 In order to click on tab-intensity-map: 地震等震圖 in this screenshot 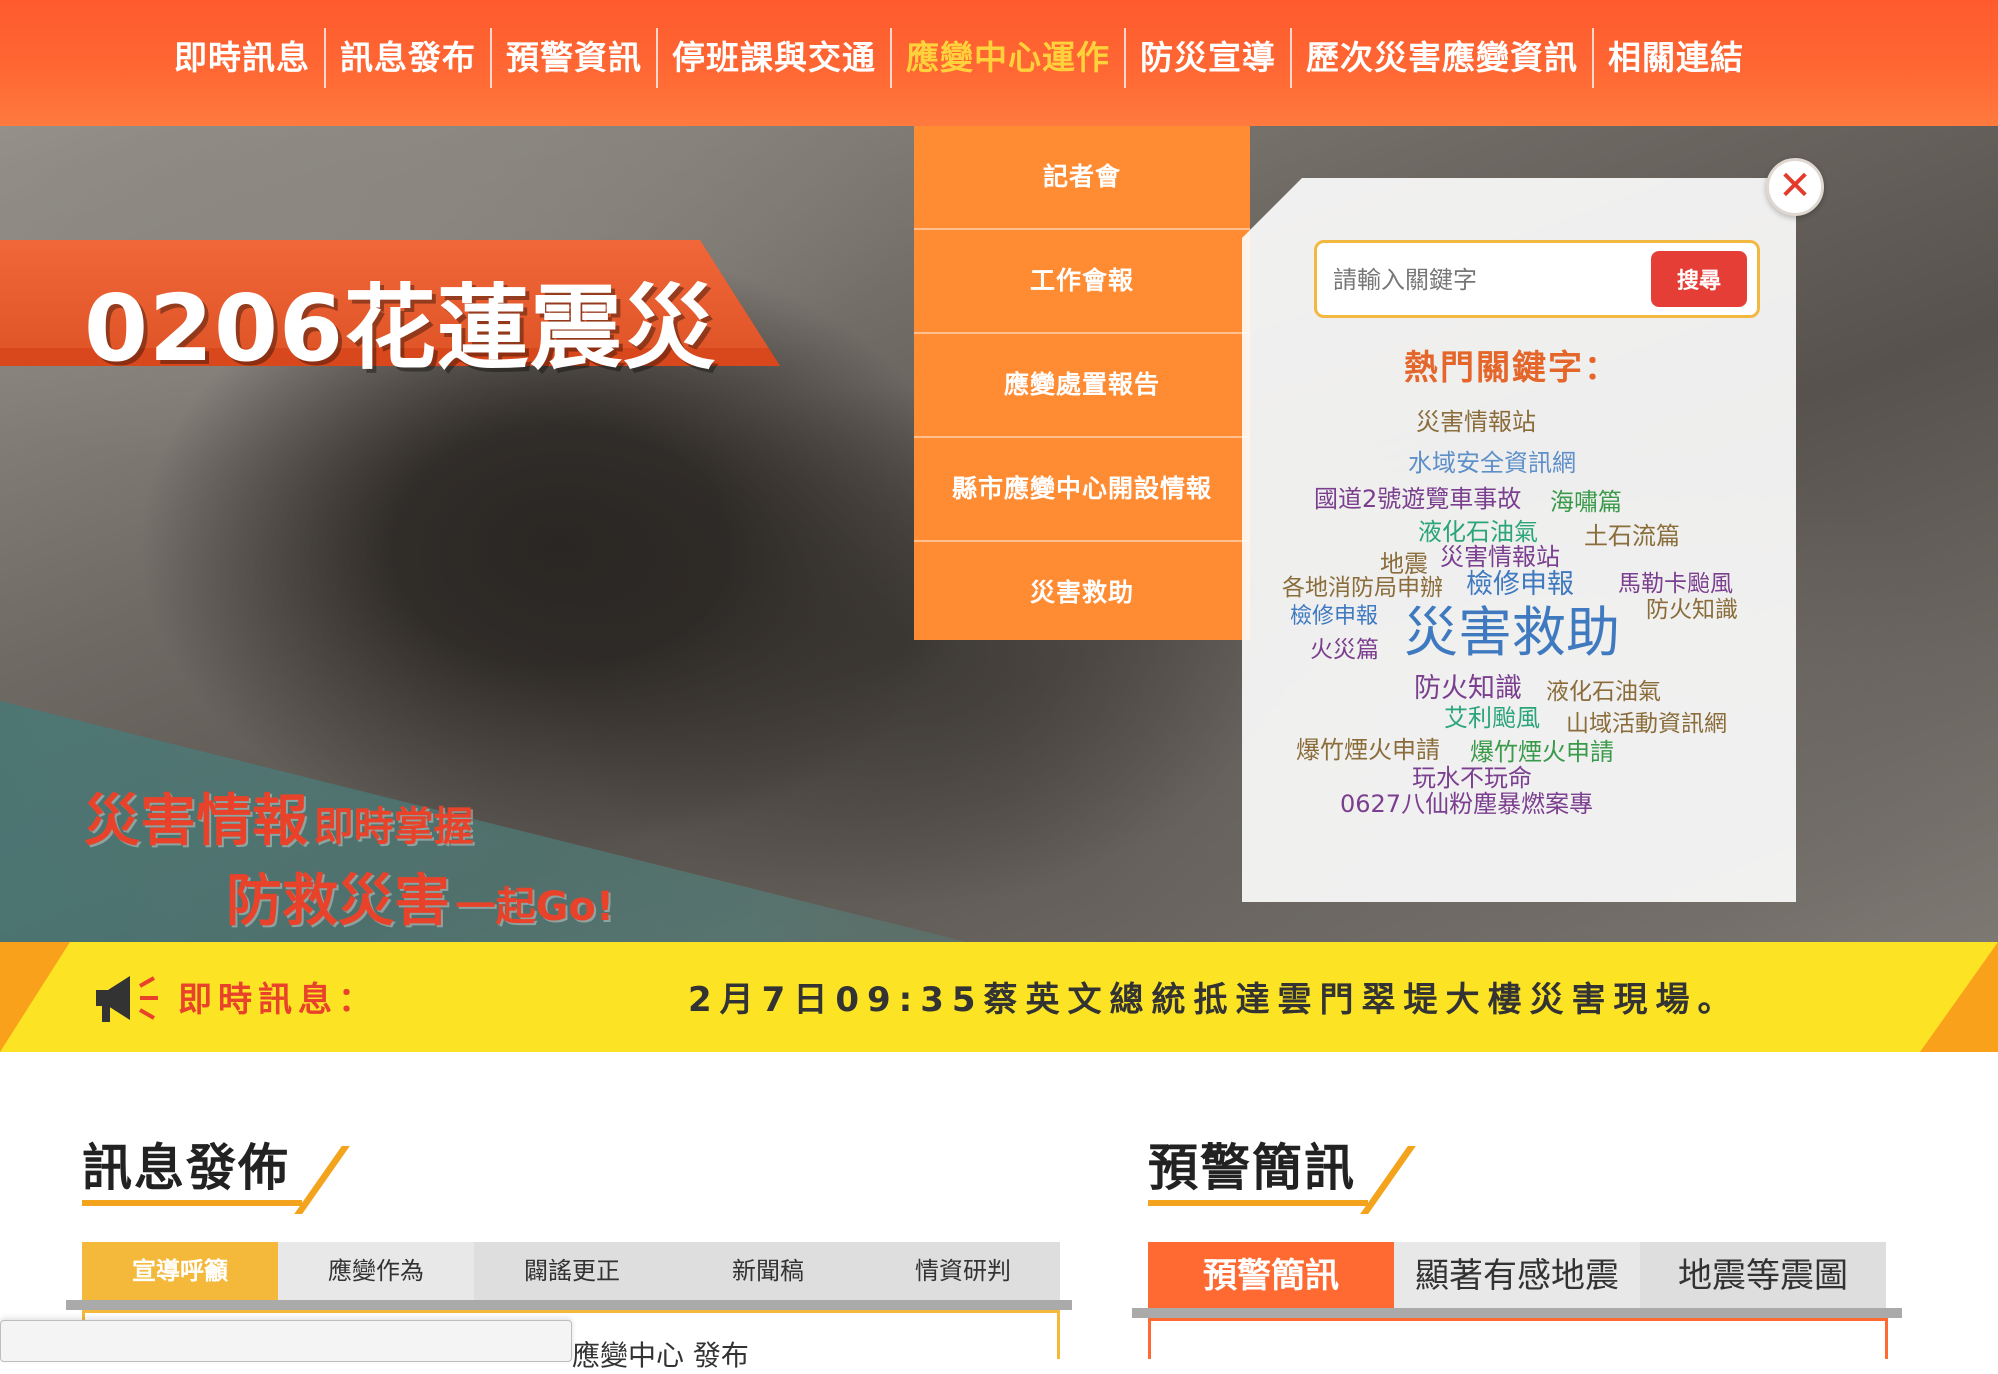, I will do `click(1763, 1276)`.